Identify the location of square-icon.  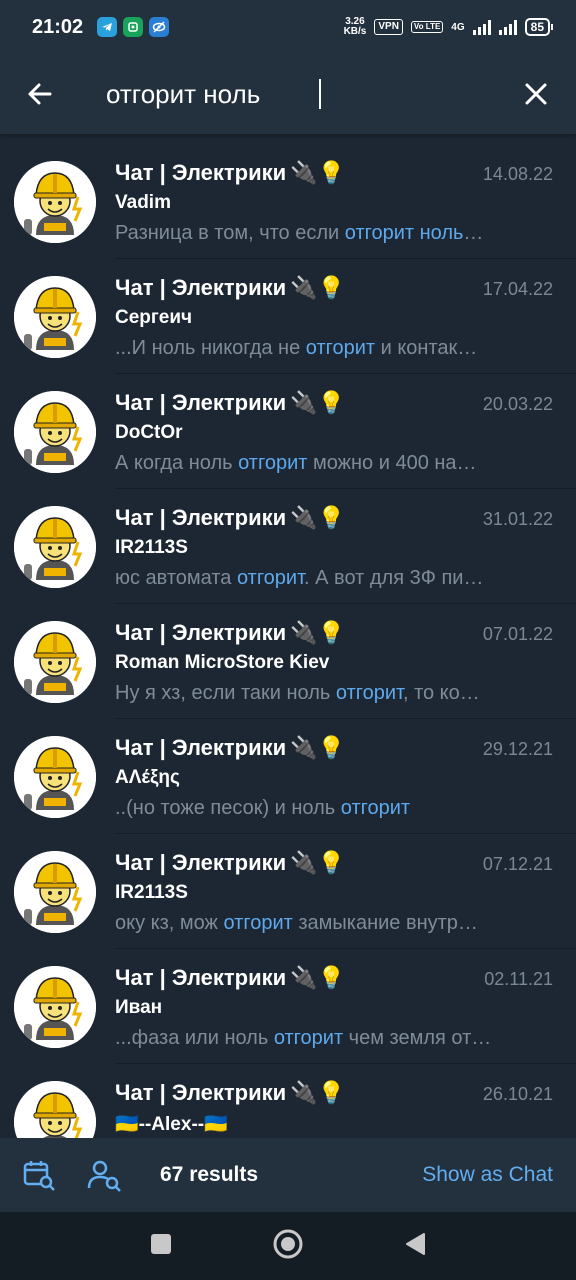
(161, 1243).